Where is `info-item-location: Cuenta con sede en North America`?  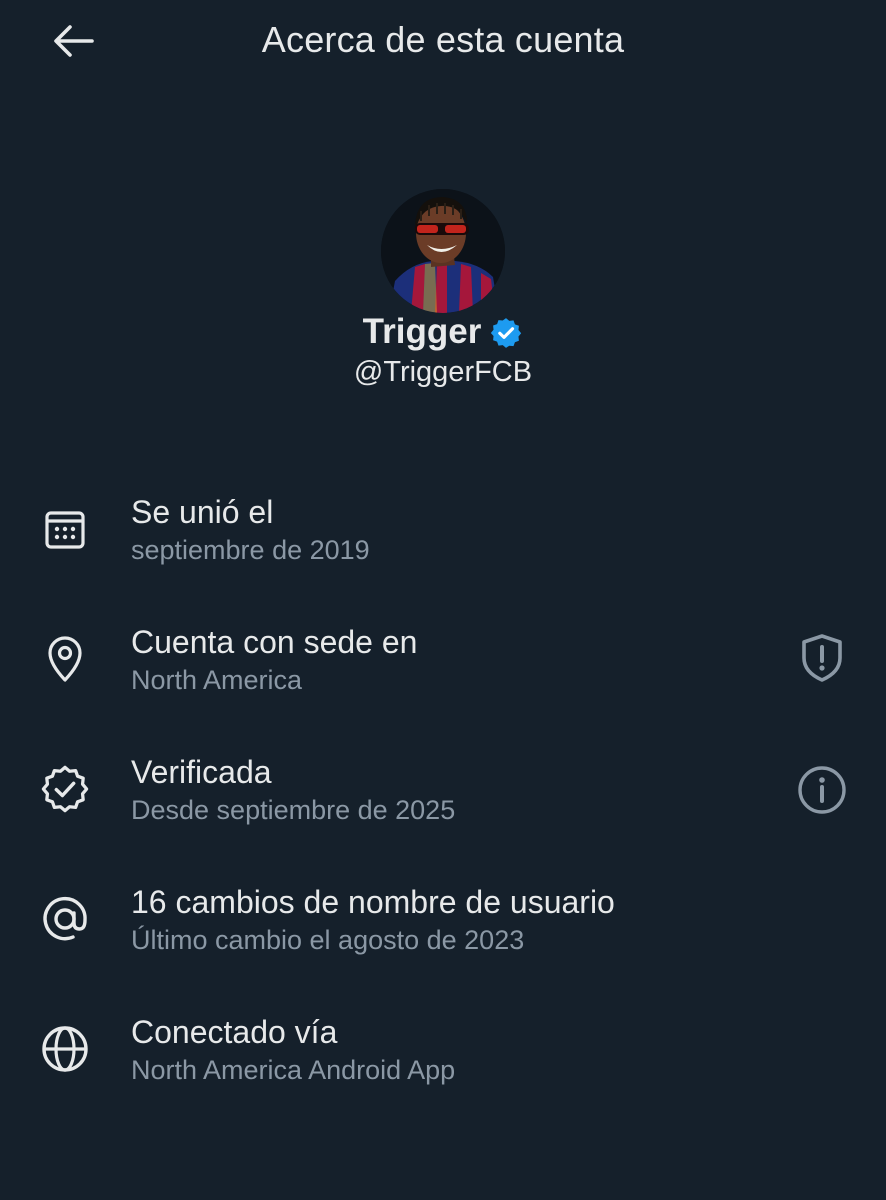 info-item-location: Cuenta con sede en North America is located at coordinates (443, 670).